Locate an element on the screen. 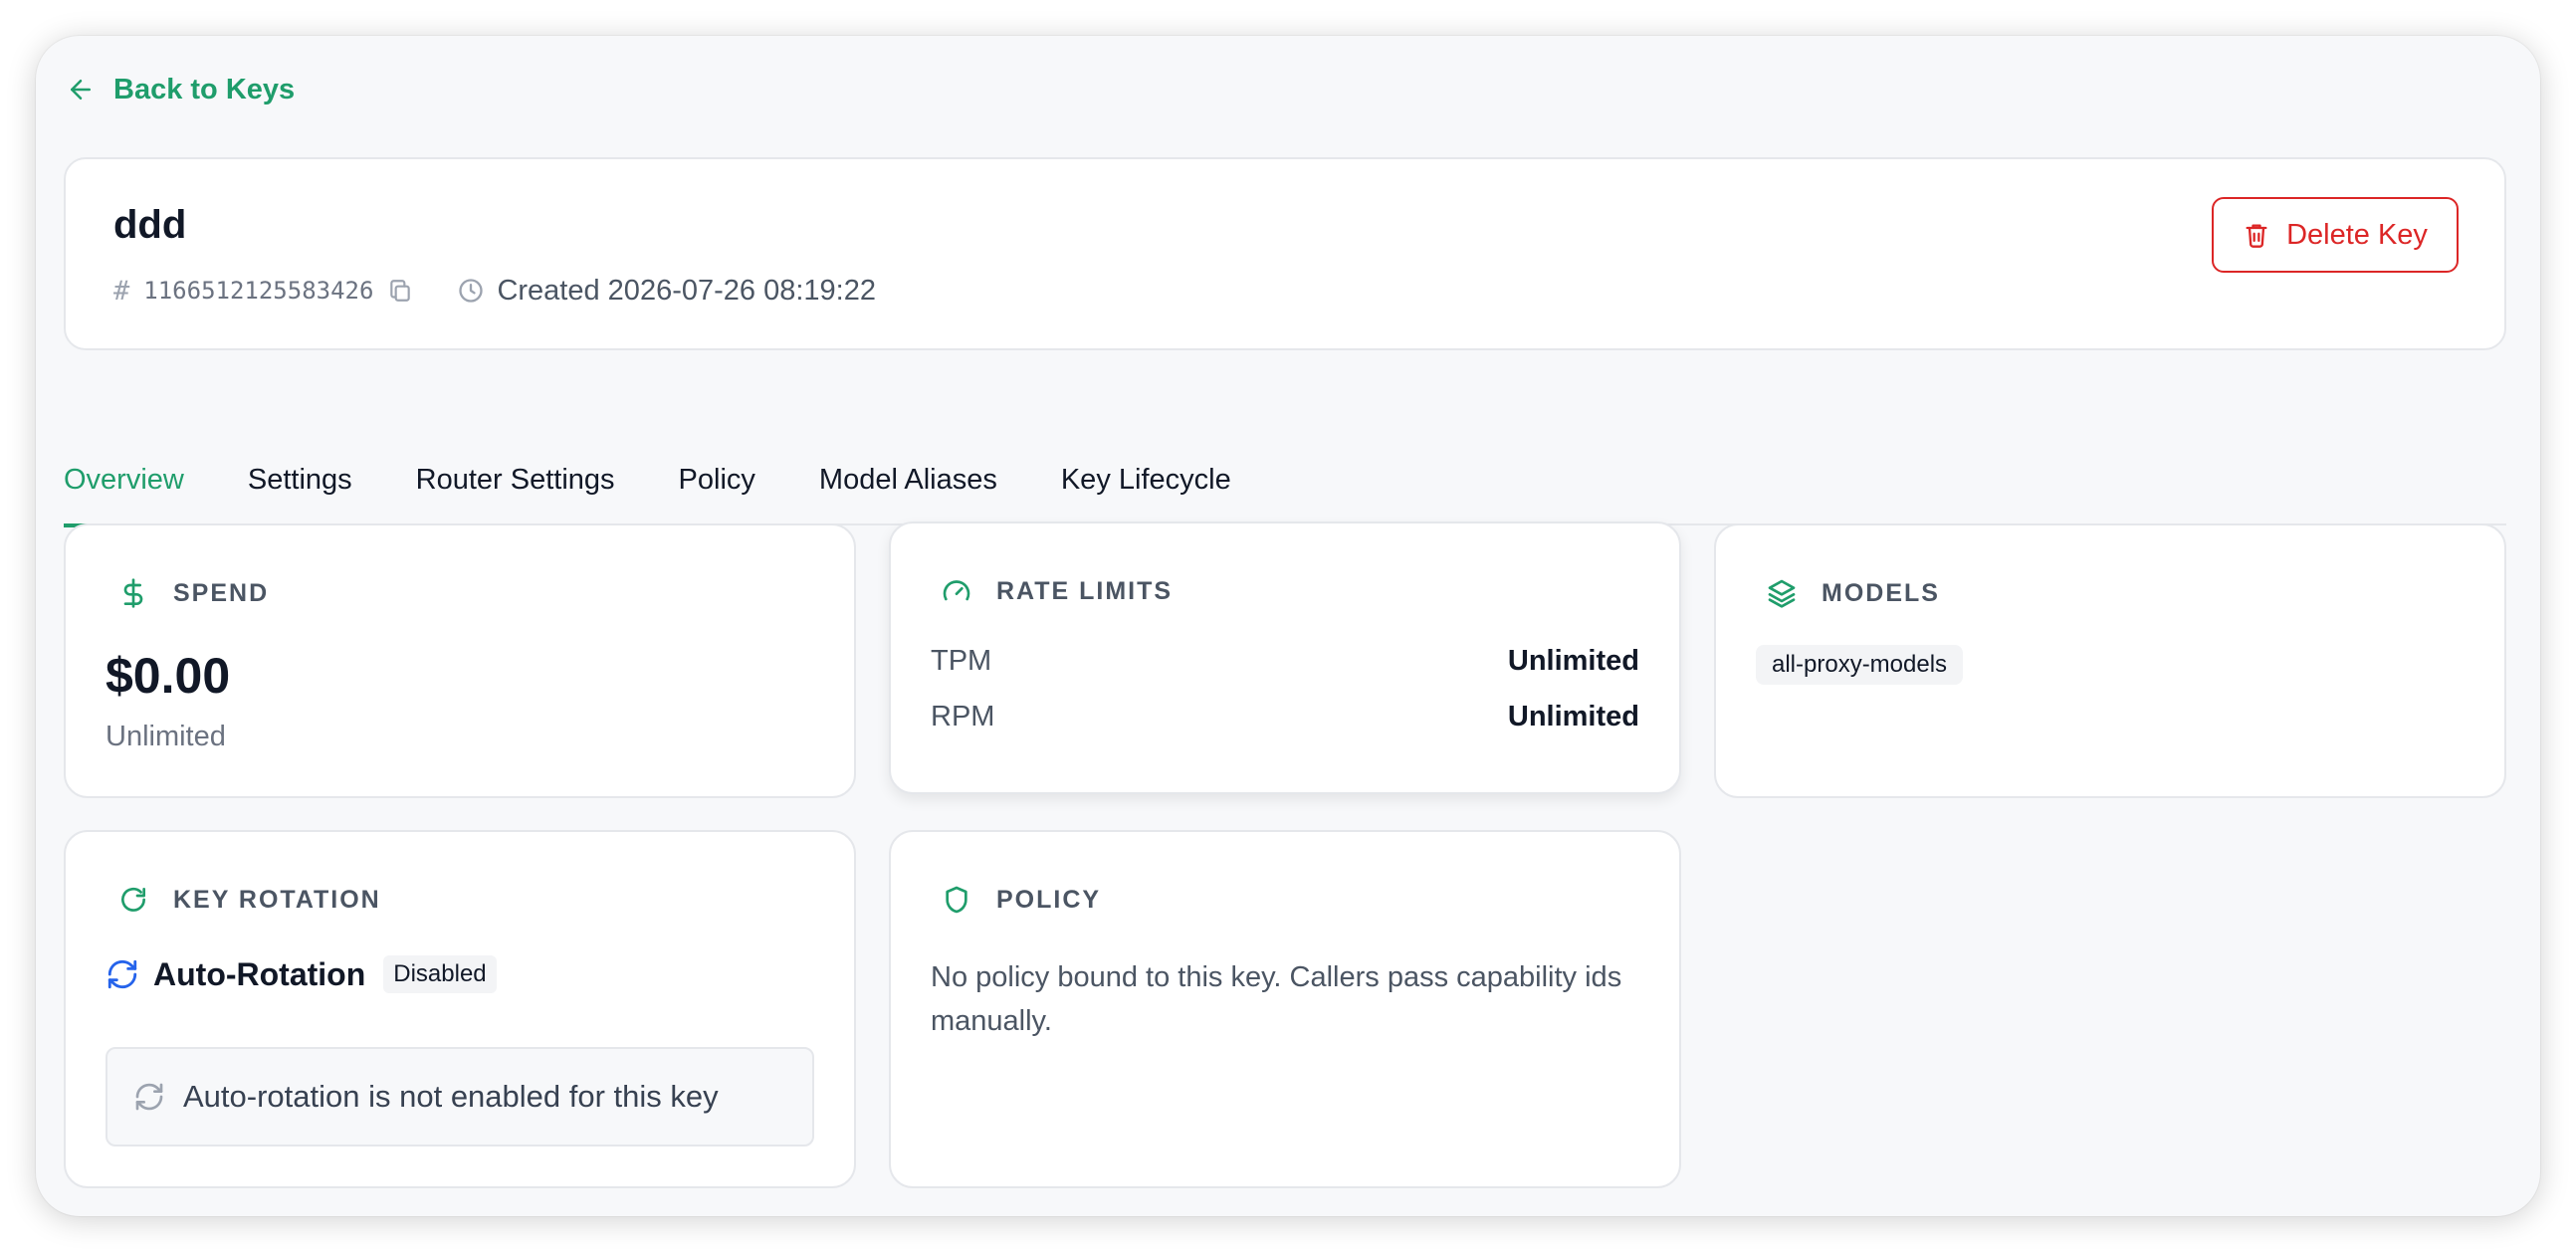  spend-card: SPEND $0.00 Unlimited is located at coordinates (460, 660).